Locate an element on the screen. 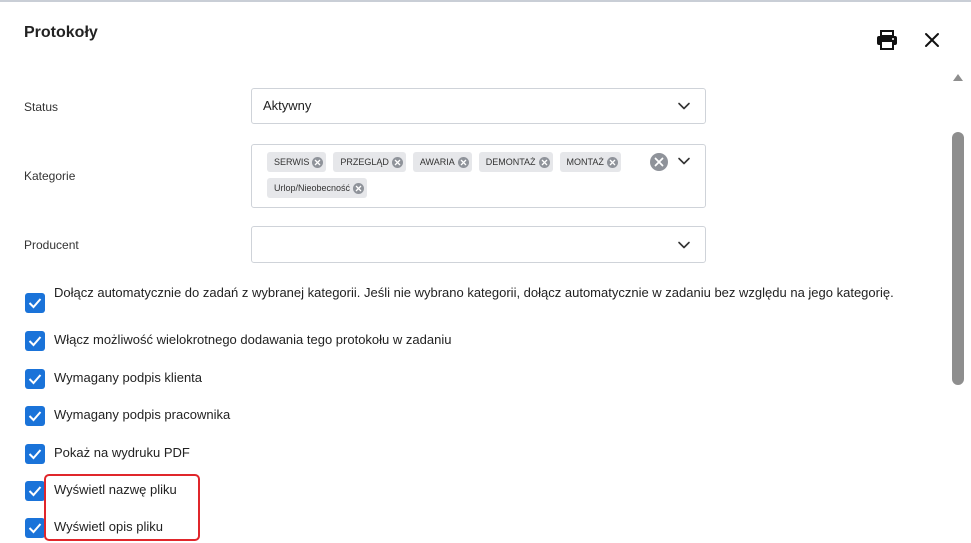 Image resolution: width=971 pixels, height=543 pixels. kategorie-label: Kategorie is located at coordinates (50, 176).